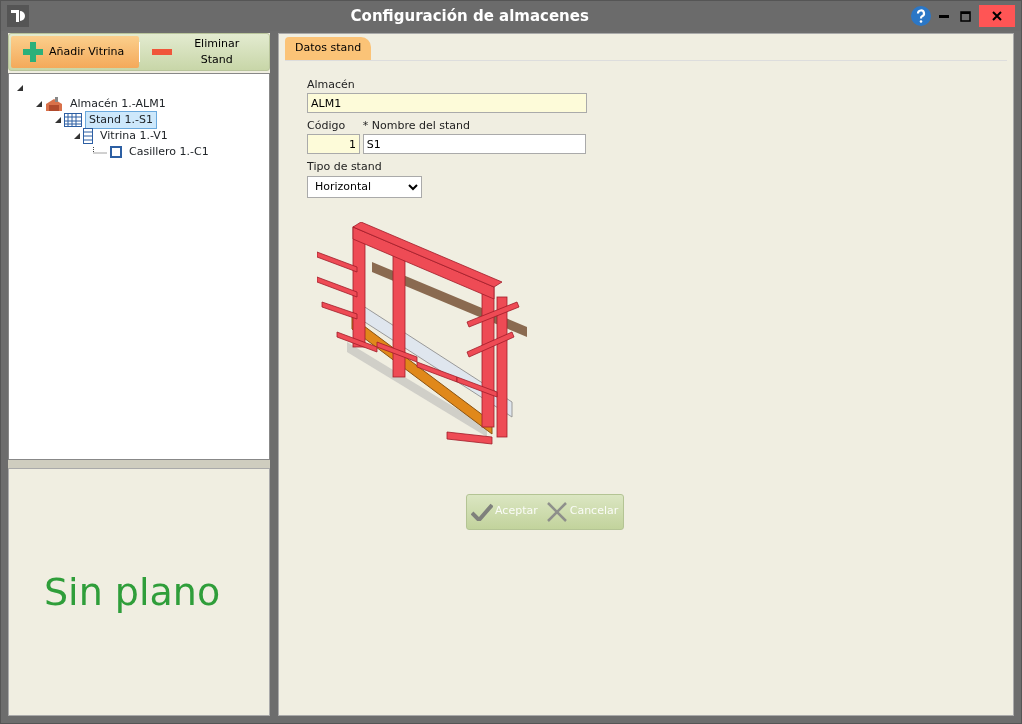 The height and width of the screenshot is (724, 1022). What do you see at coordinates (100, 152) in the screenshot?
I see `tree-connector` at bounding box center [100, 152].